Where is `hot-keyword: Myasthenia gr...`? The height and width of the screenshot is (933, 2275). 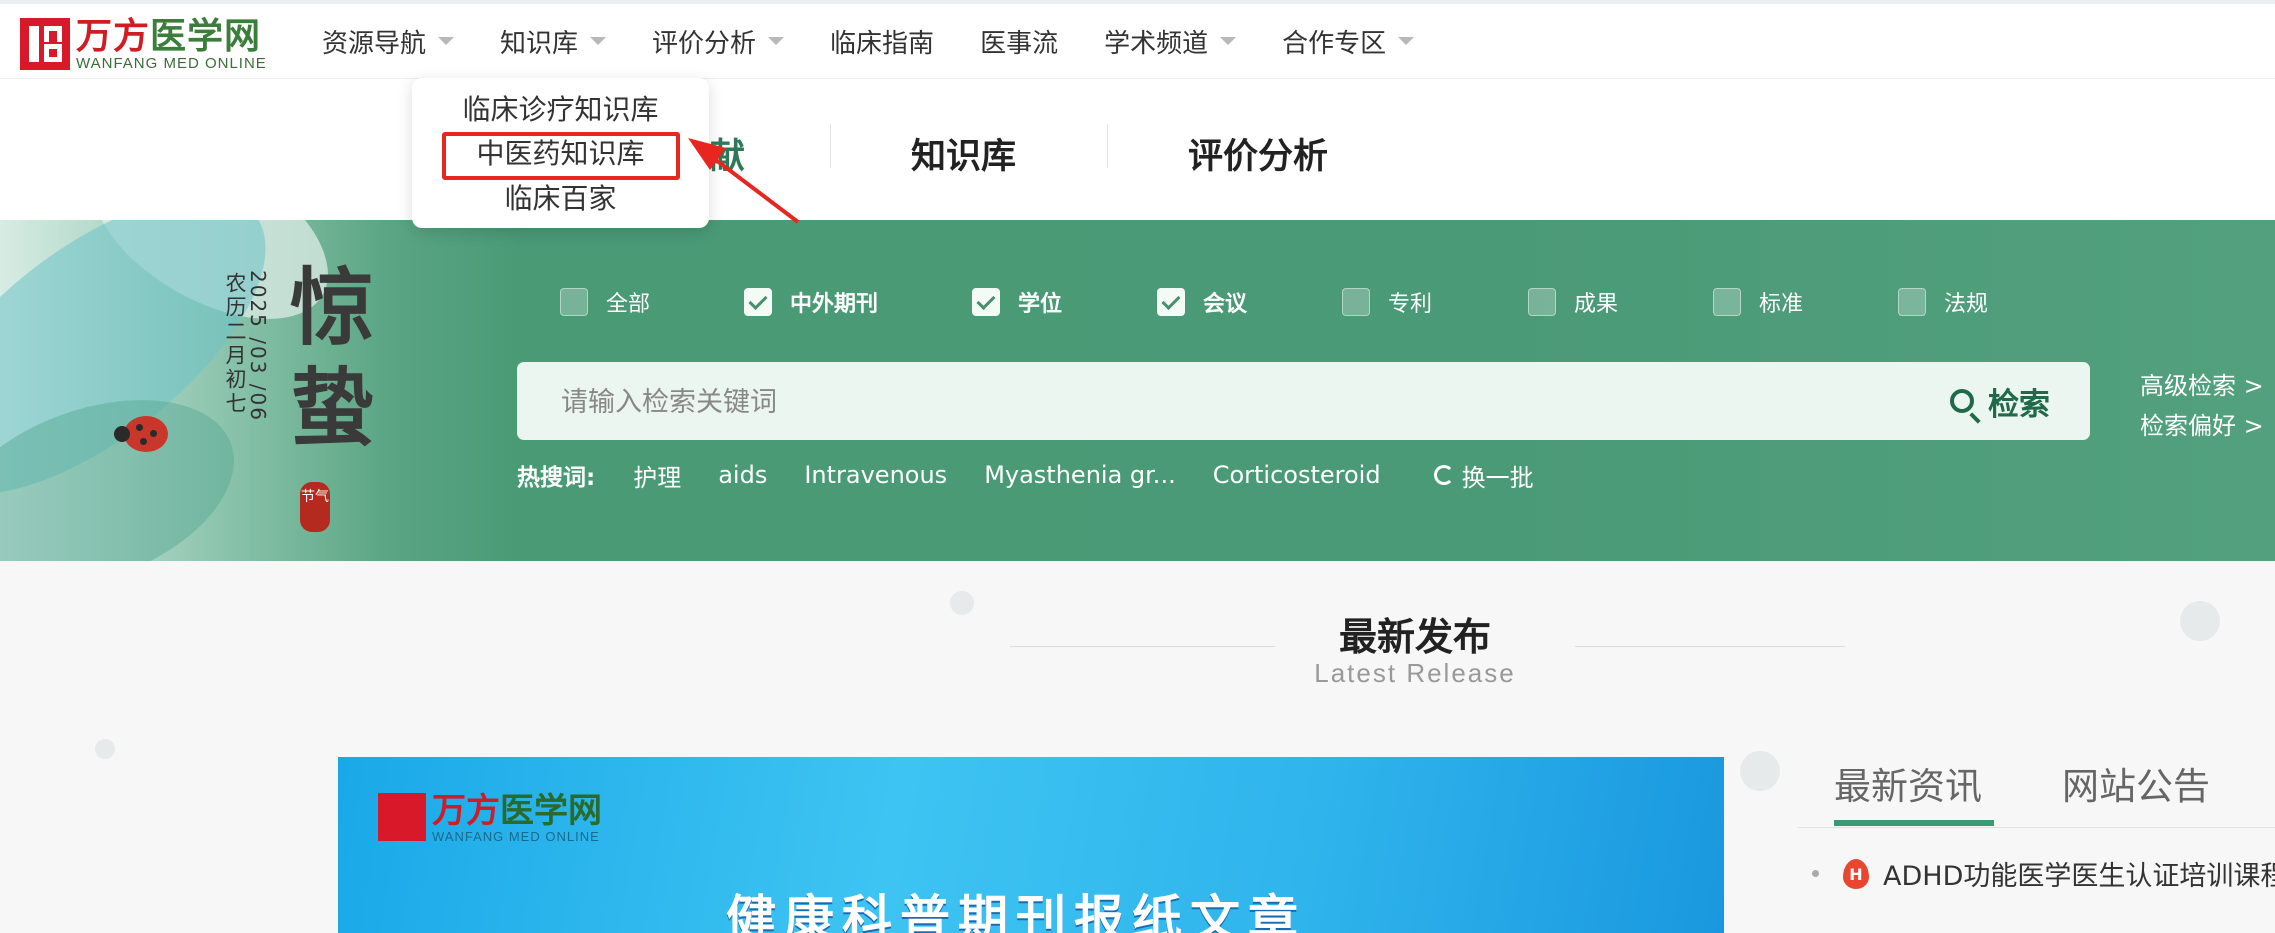
hot-keyword: Myasthenia gr... is located at coordinates (1080, 475).